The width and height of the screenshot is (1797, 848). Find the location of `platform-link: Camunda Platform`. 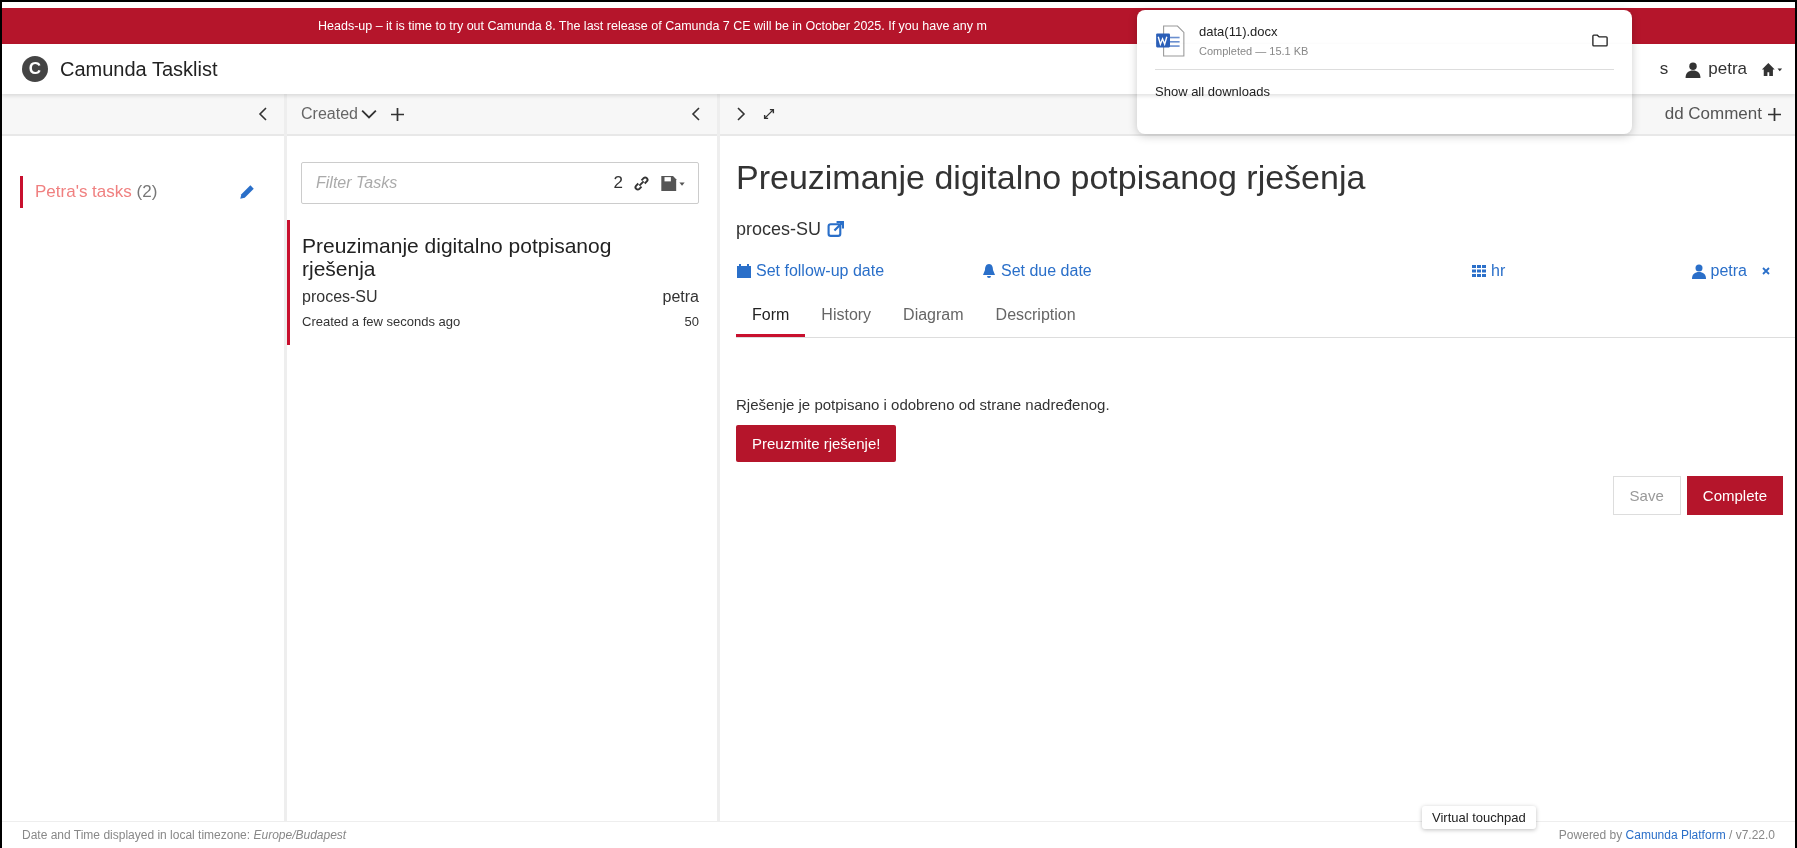

platform-link: Camunda Platform is located at coordinates (1675, 835).